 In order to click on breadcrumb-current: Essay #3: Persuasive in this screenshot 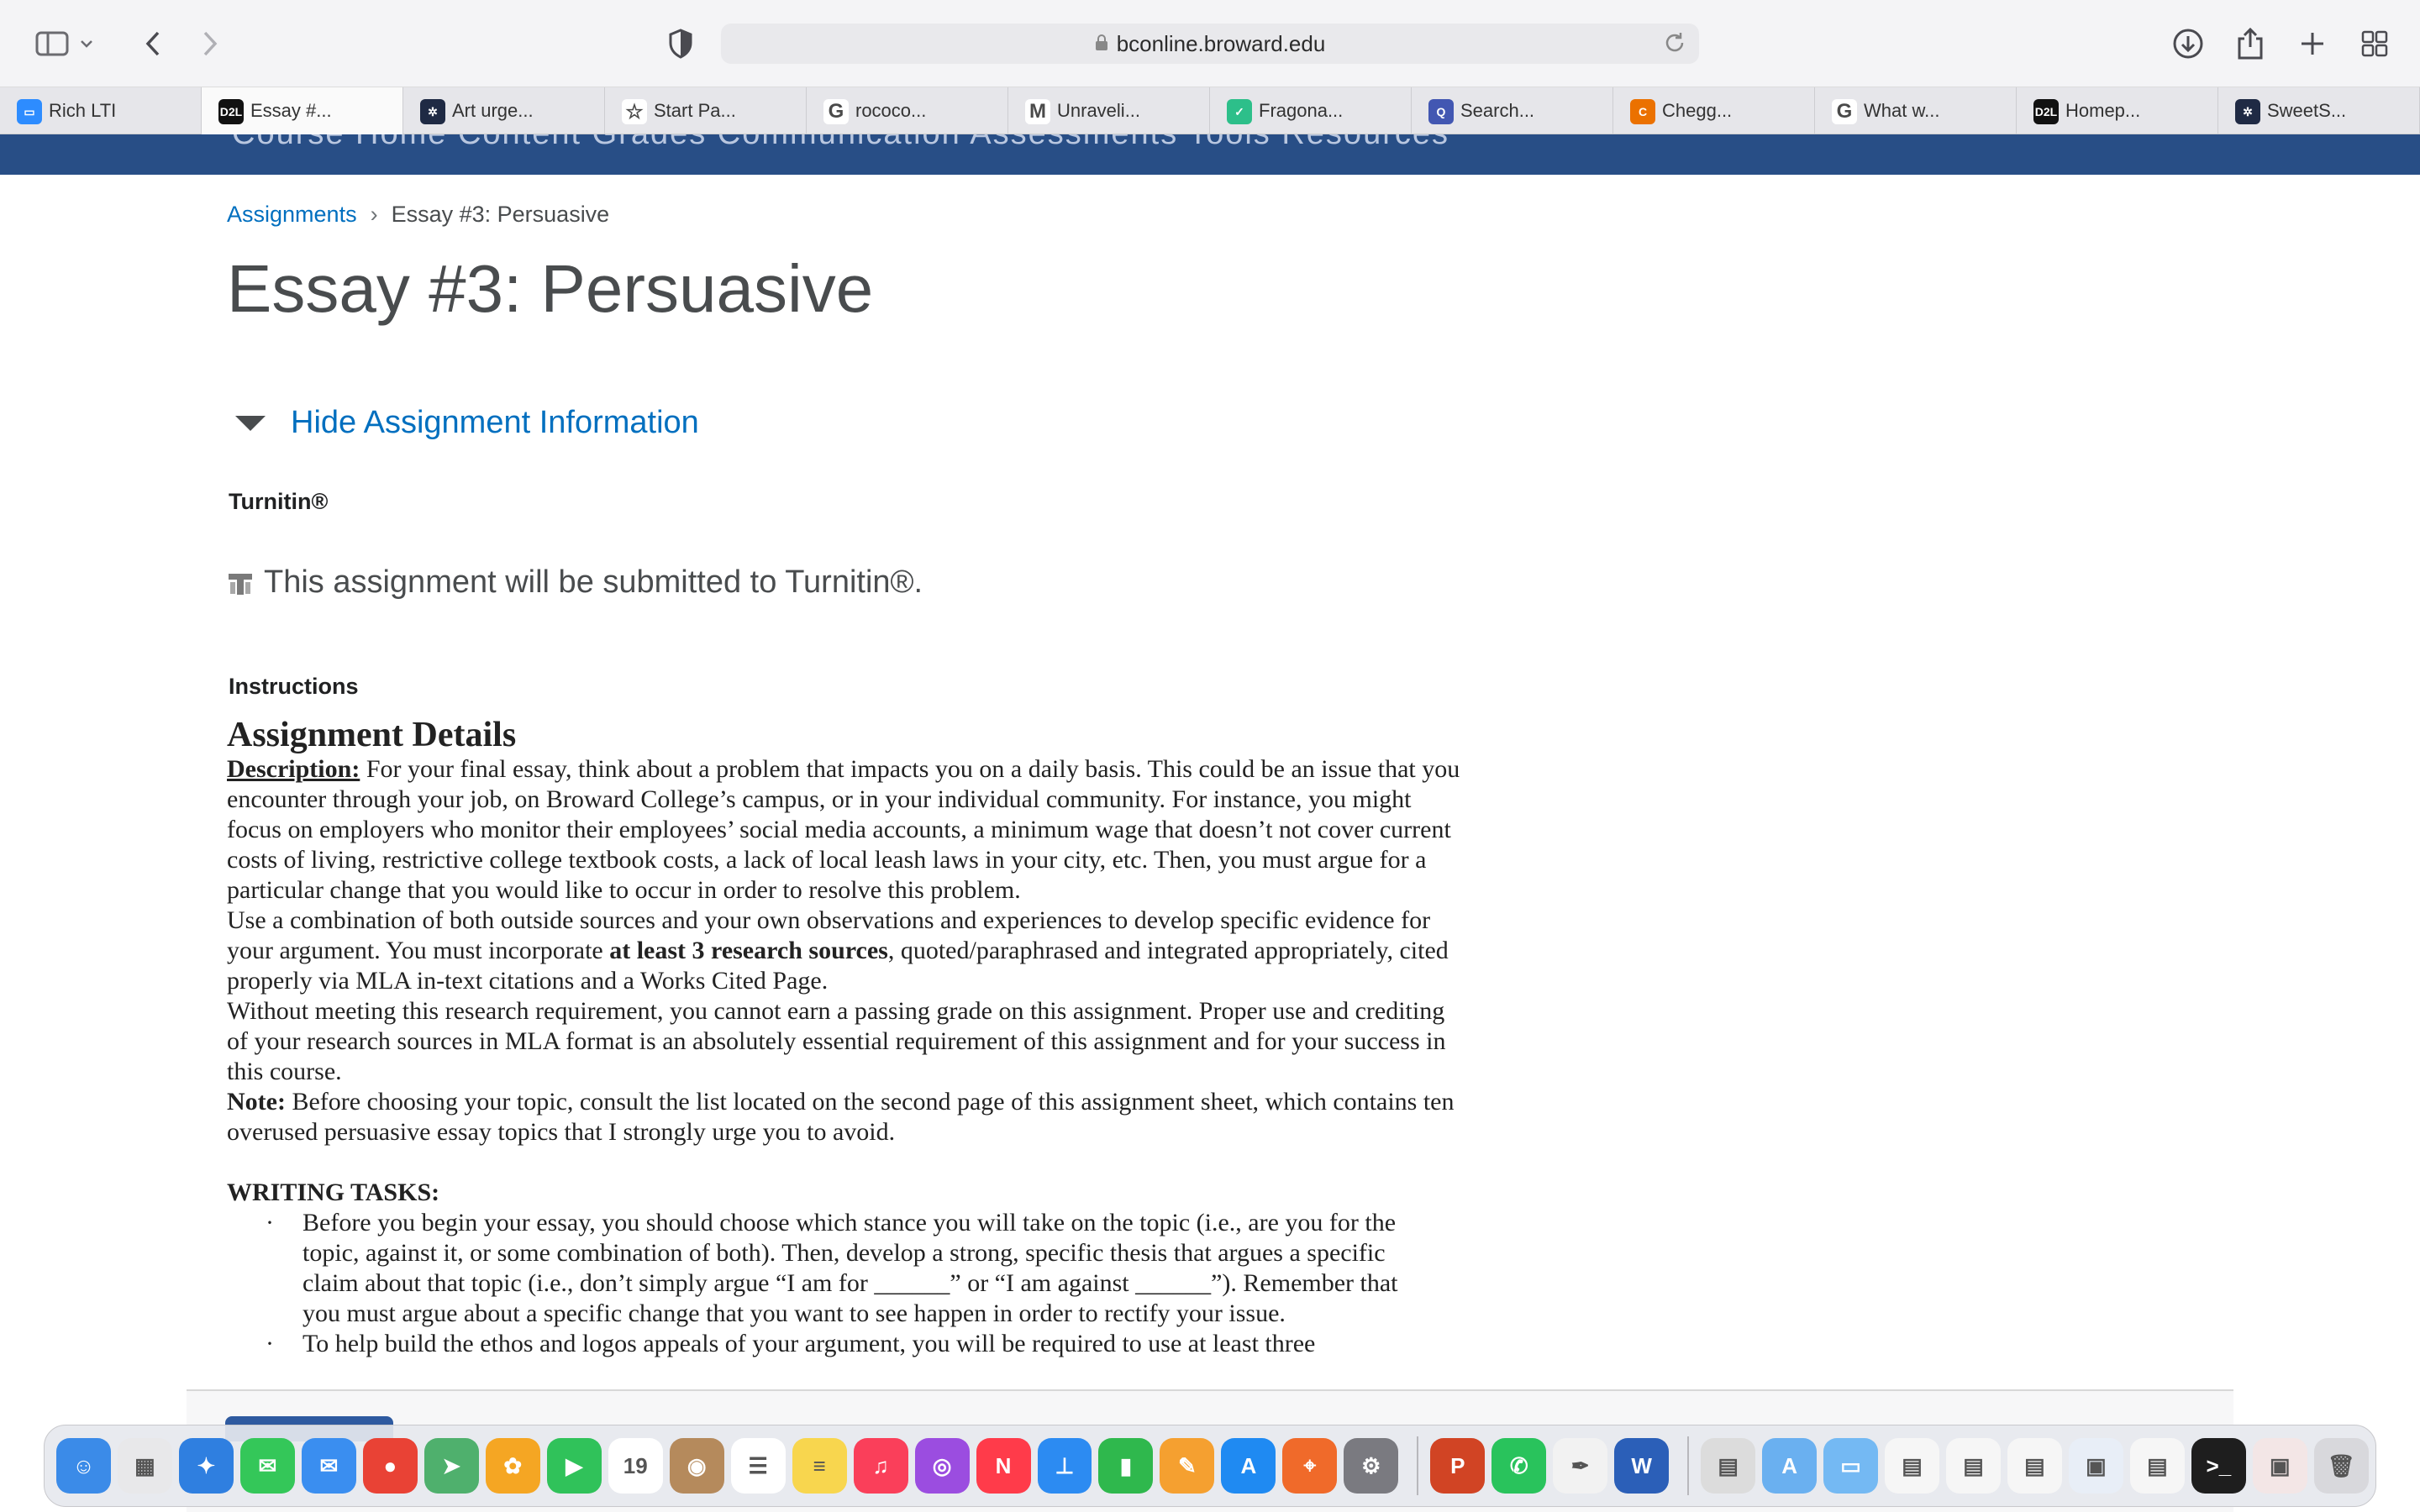, I will do `click(500, 214)`.